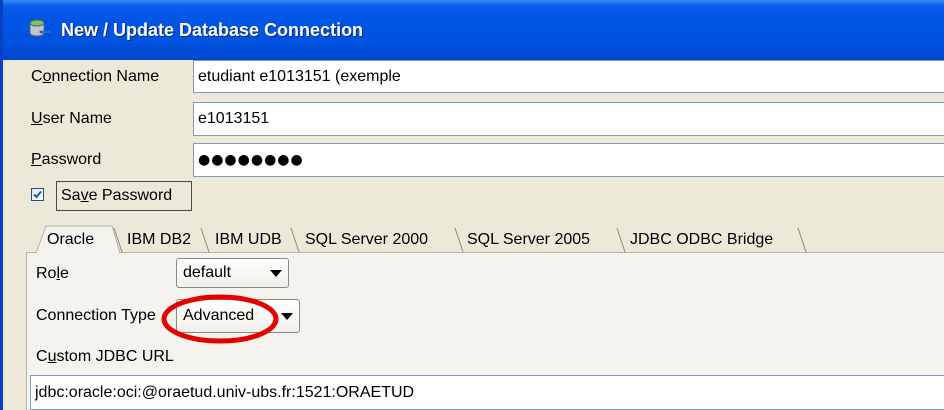 Image resolution: width=944 pixels, height=410 pixels. Describe the element at coordinates (207, 272) in the screenshot. I see `role-selected-value: default` at that location.